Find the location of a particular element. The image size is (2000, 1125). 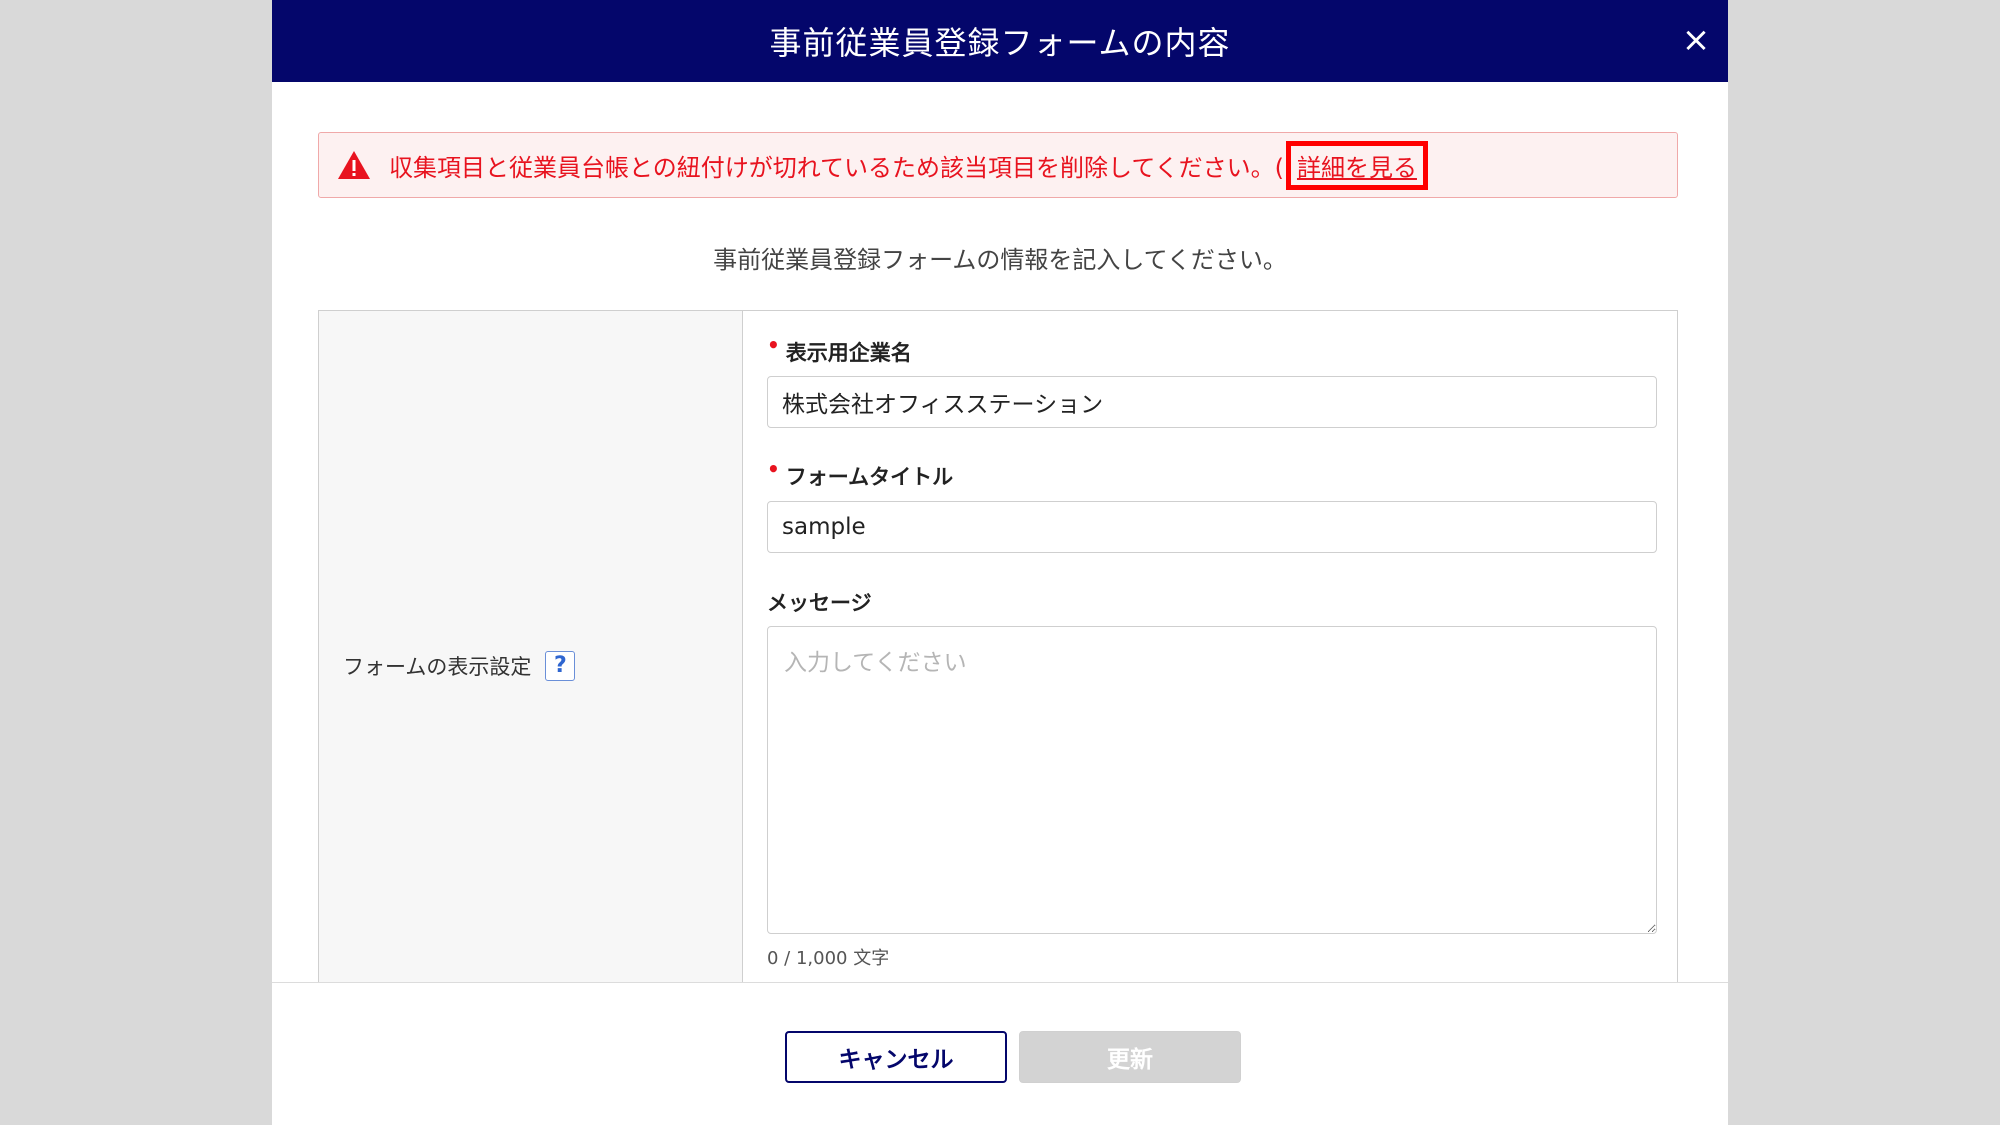

help-icon: ? is located at coordinates (560, 665).